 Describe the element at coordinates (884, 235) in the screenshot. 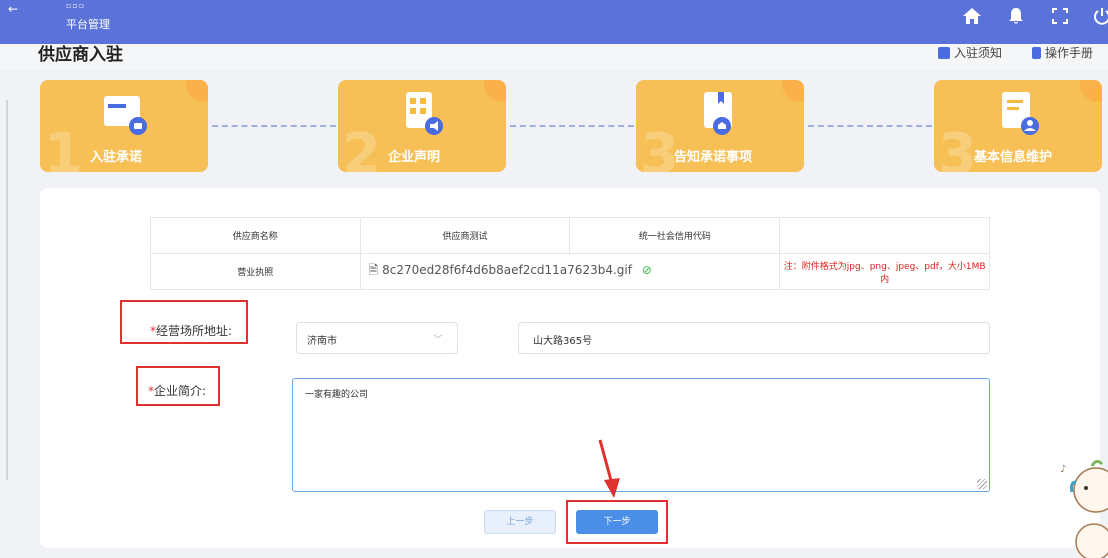

I see `credit-code-value` at that location.